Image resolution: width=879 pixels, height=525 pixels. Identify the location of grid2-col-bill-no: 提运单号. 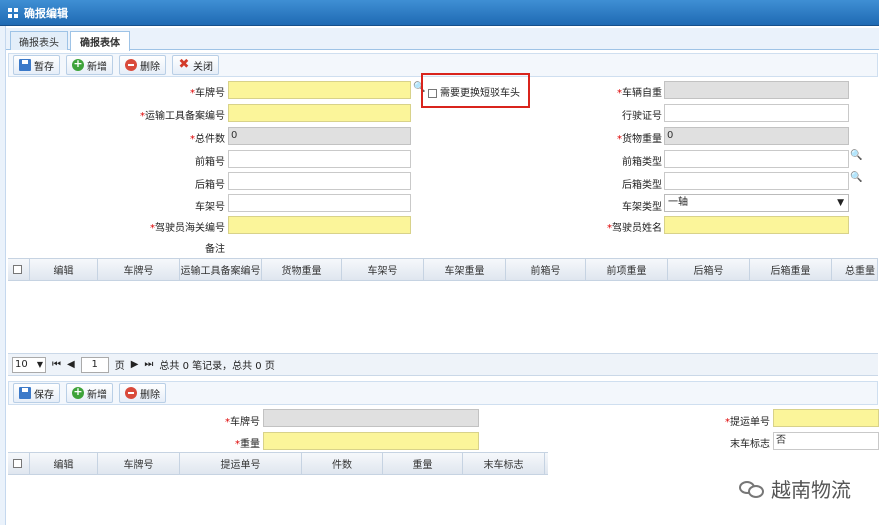
(241, 463).